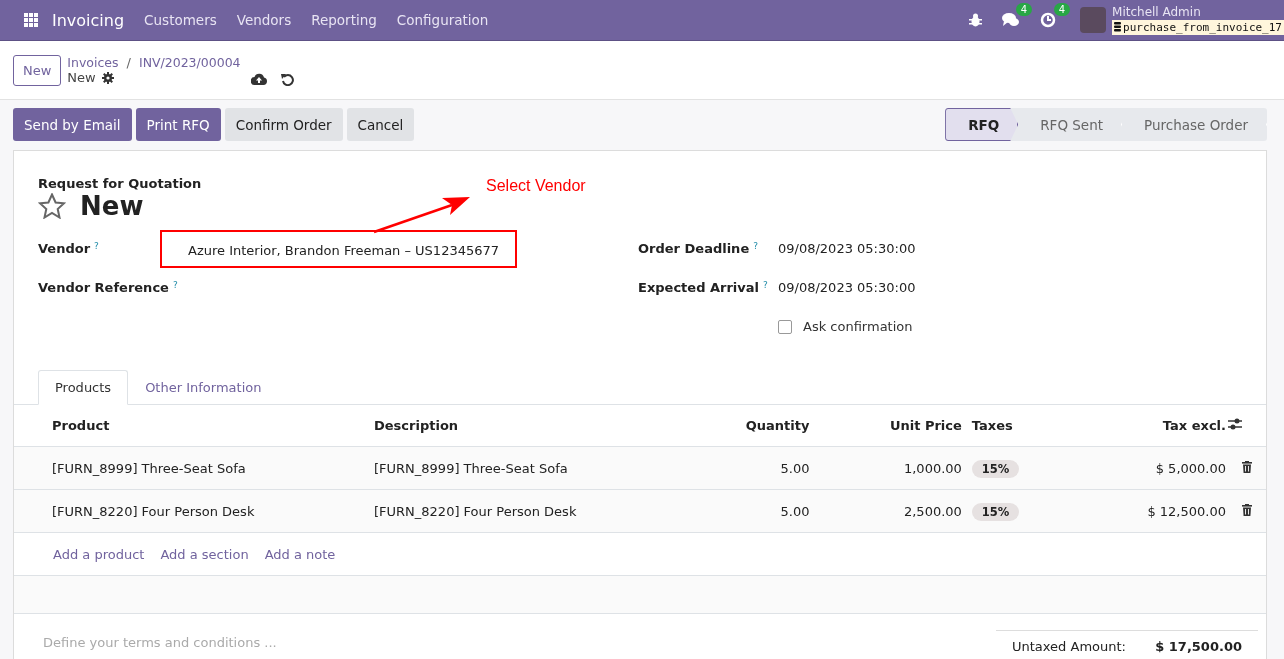 Image resolution: width=1284 pixels, height=659 pixels. What do you see at coordinates (72, 124) in the screenshot?
I see `action-button: Send by Email` at bounding box center [72, 124].